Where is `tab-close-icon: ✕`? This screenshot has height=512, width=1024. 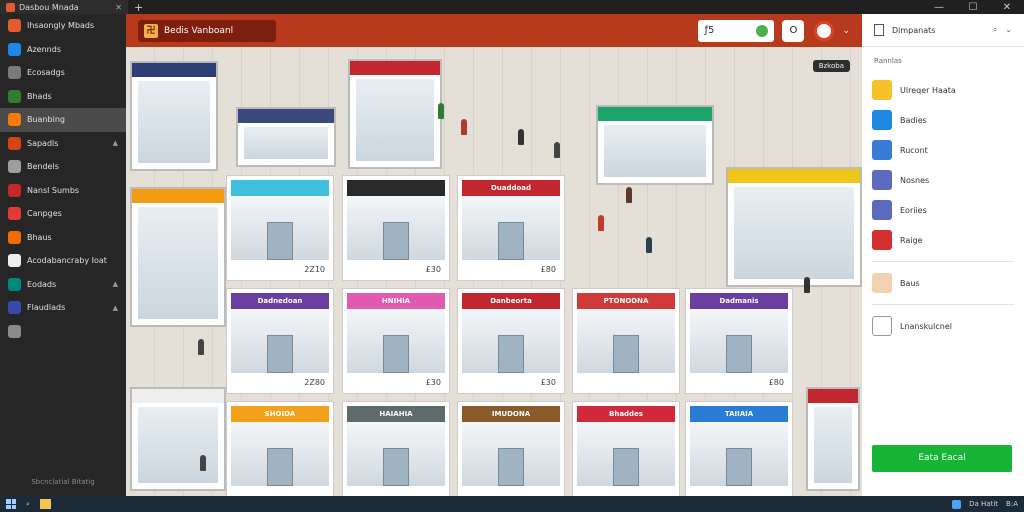
tab-close-icon: ✕ is located at coordinates (118, 7).